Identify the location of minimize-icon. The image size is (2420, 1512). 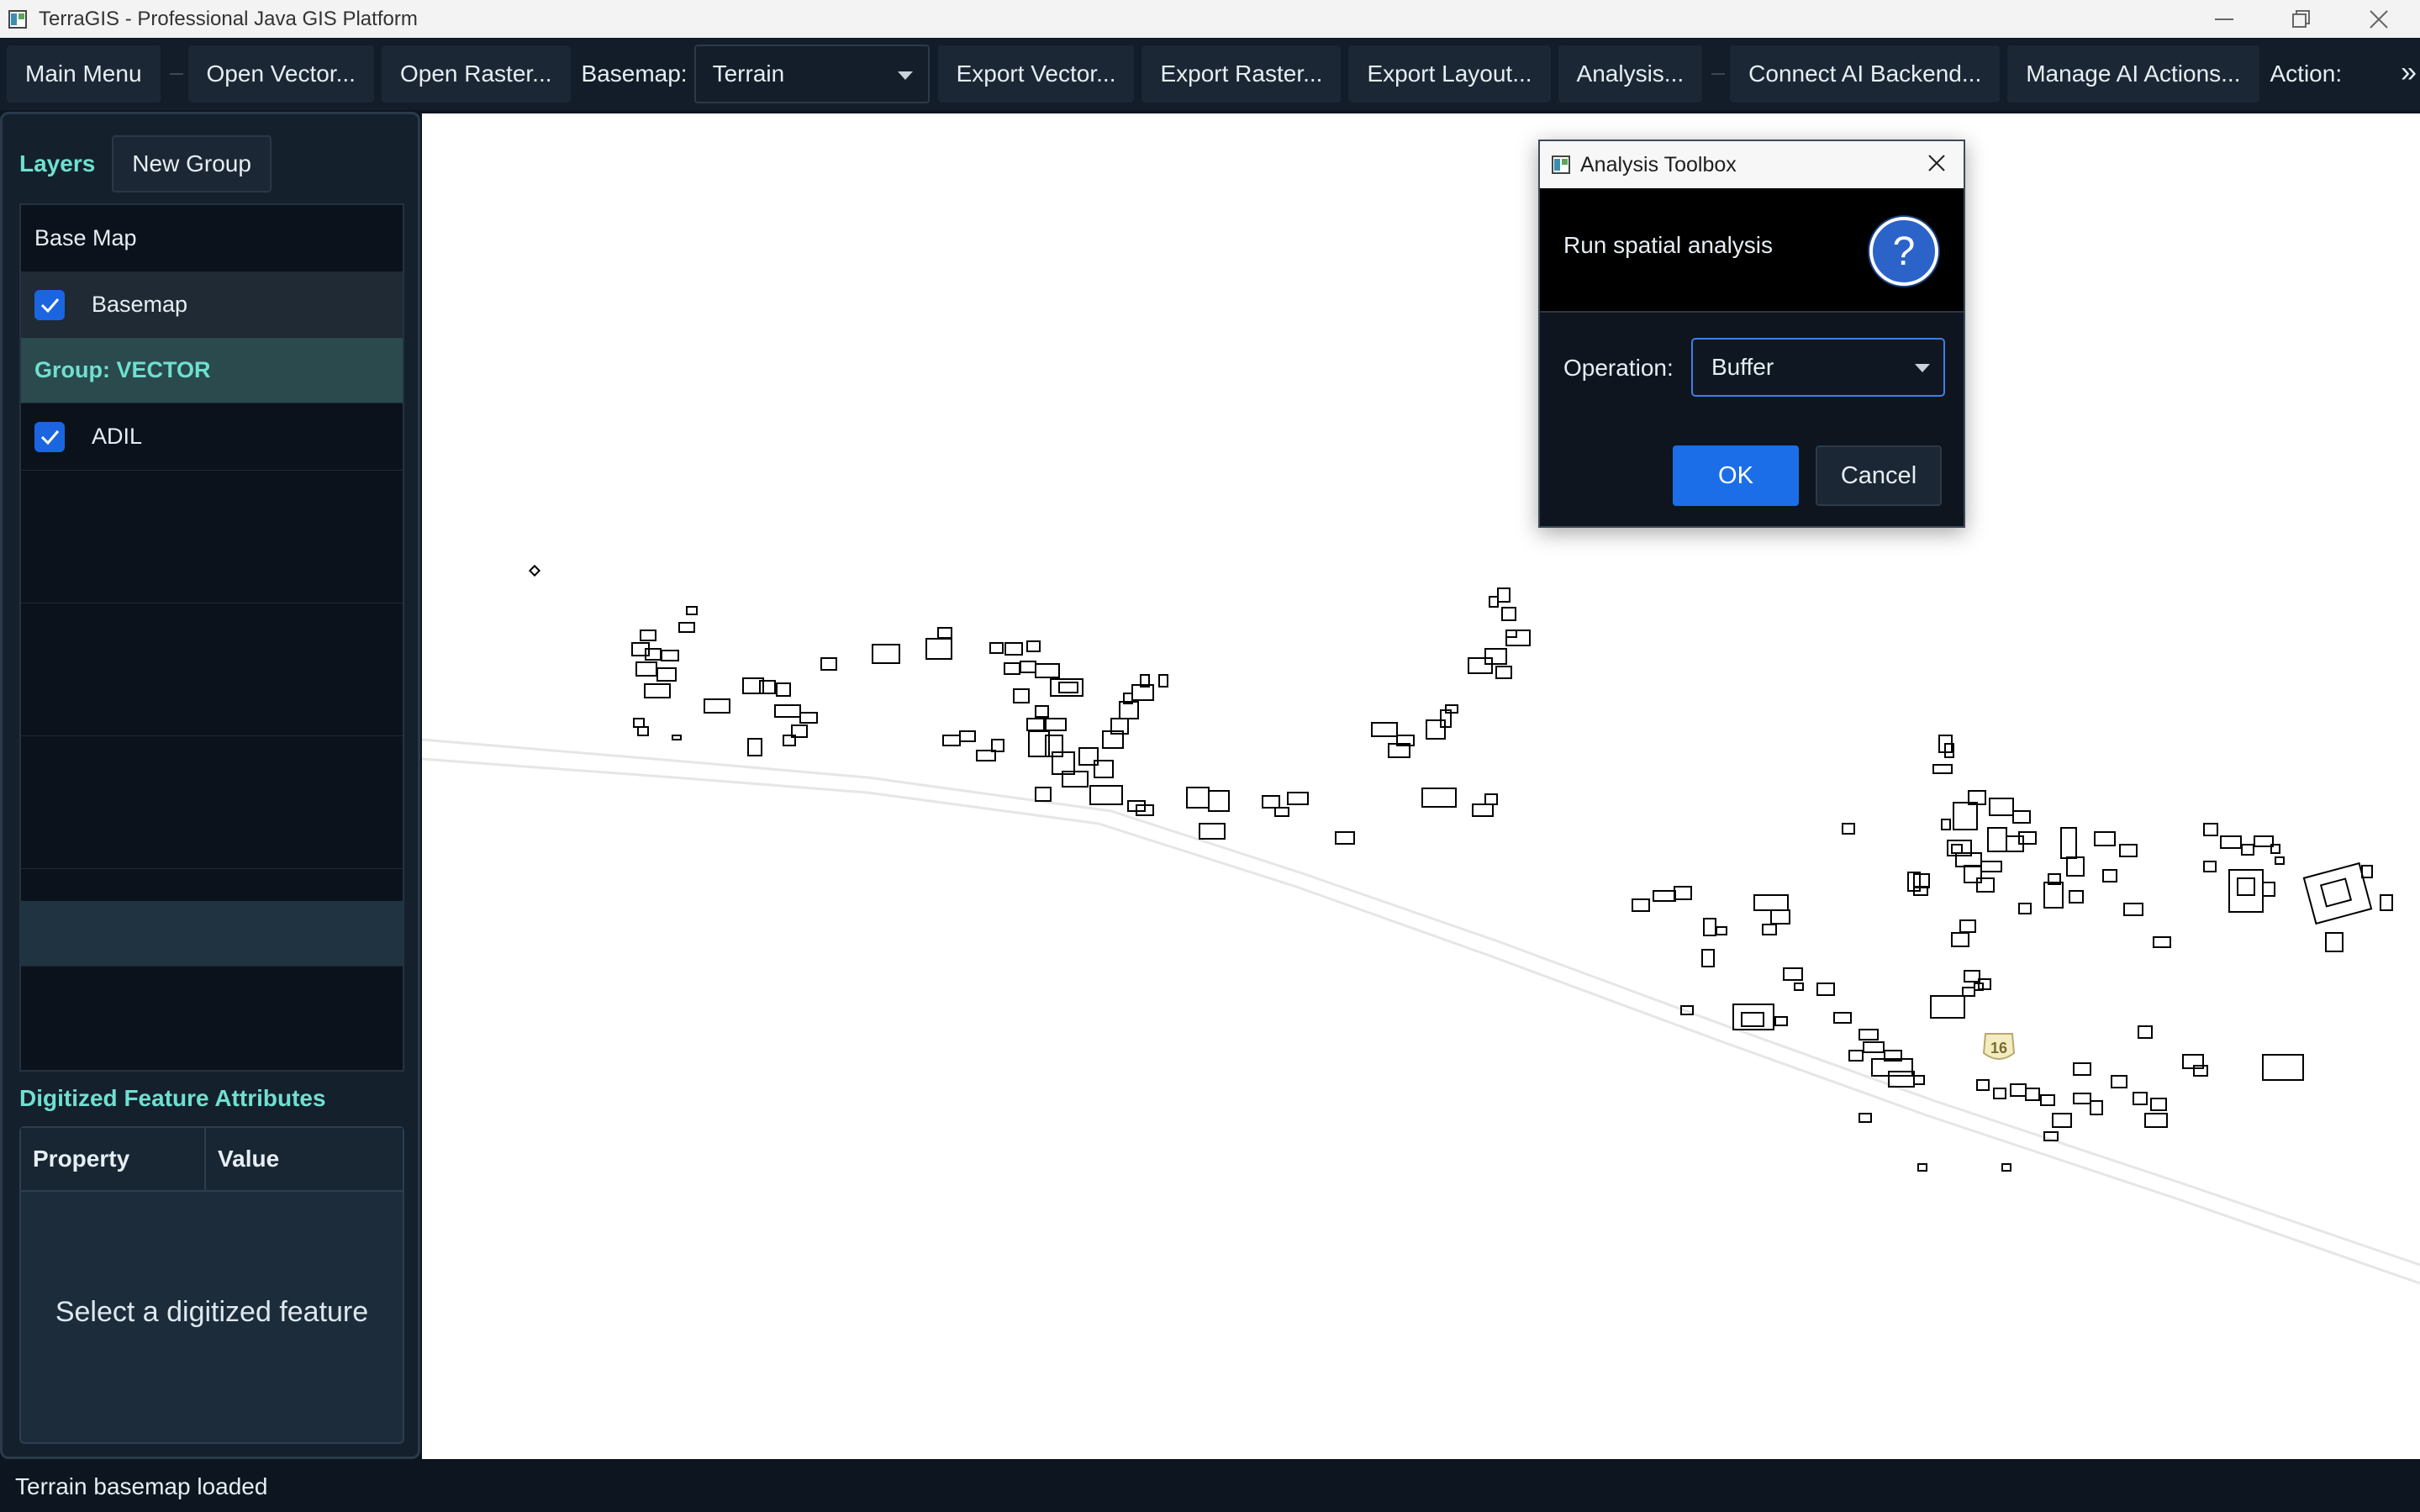
(2224, 19).